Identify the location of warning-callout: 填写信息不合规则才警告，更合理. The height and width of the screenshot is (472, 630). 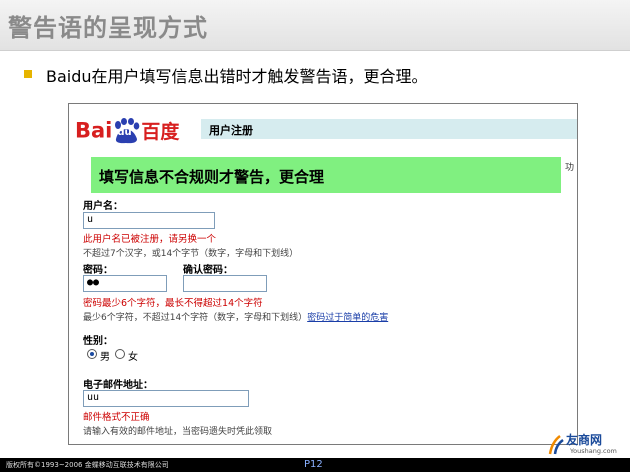
(326, 175).